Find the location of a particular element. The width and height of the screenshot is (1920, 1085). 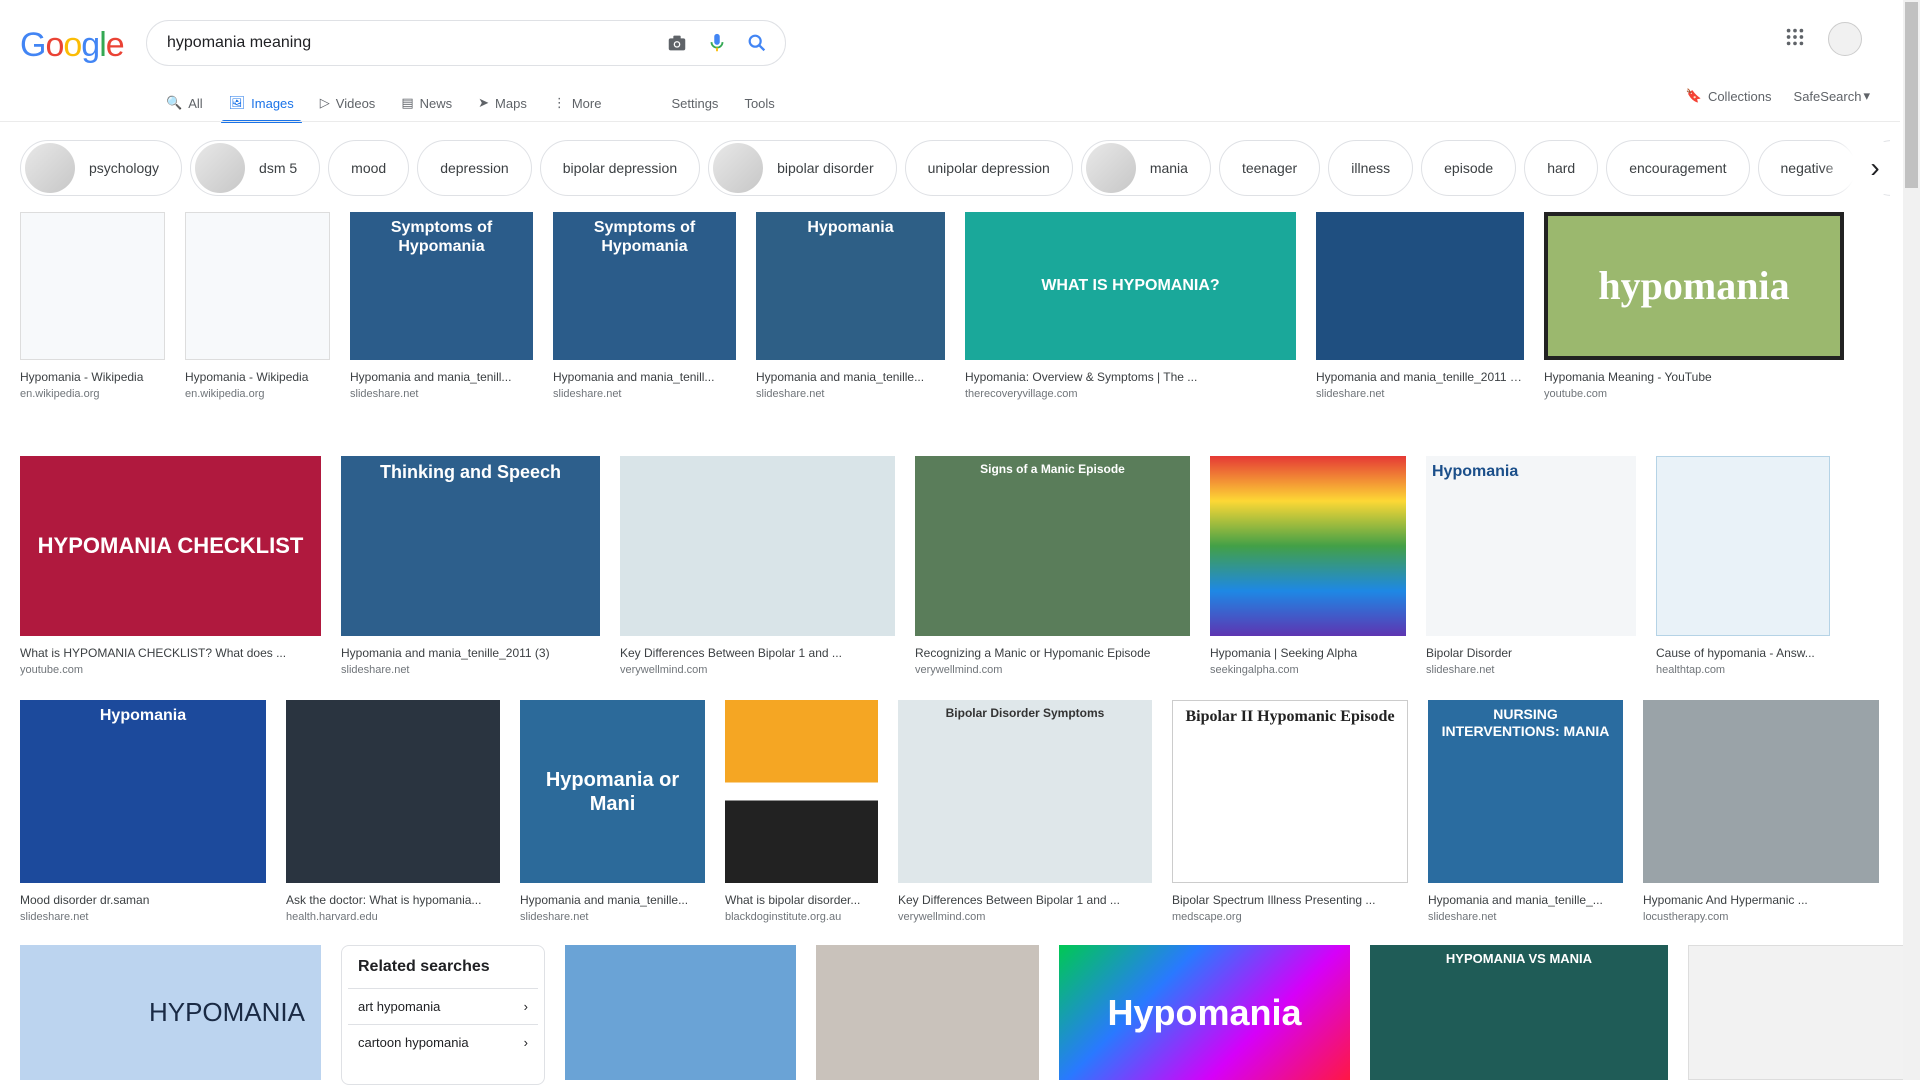

image-result: HYPOMANIA VS MANIA is located at coordinates (1519, 1015).